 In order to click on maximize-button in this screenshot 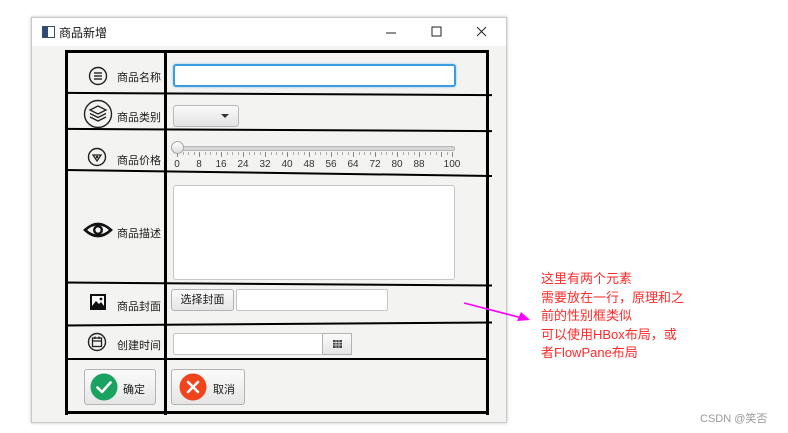, I will do `click(436, 32)`.